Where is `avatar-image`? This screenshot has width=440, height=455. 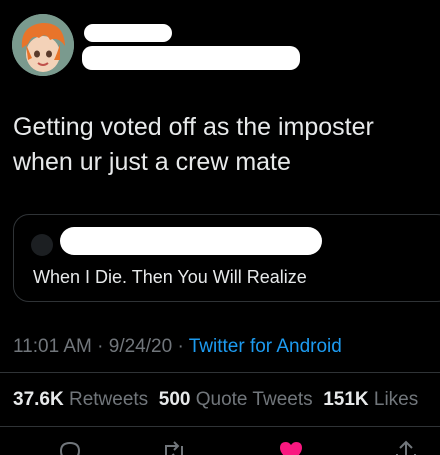
avatar-image is located at coordinates (43, 45).